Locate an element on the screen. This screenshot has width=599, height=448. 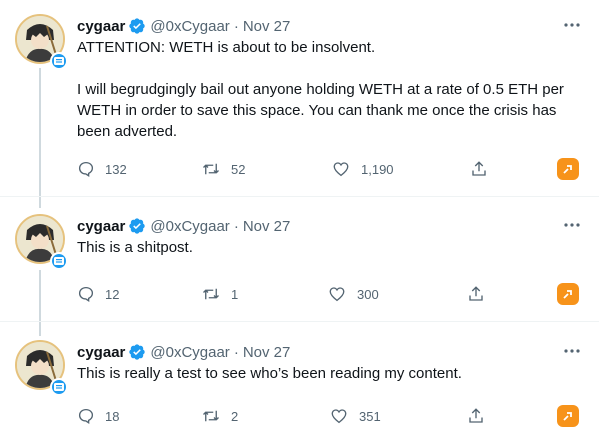
tweet-paragraph: This is a shitpost. is located at coordinates (135, 247).